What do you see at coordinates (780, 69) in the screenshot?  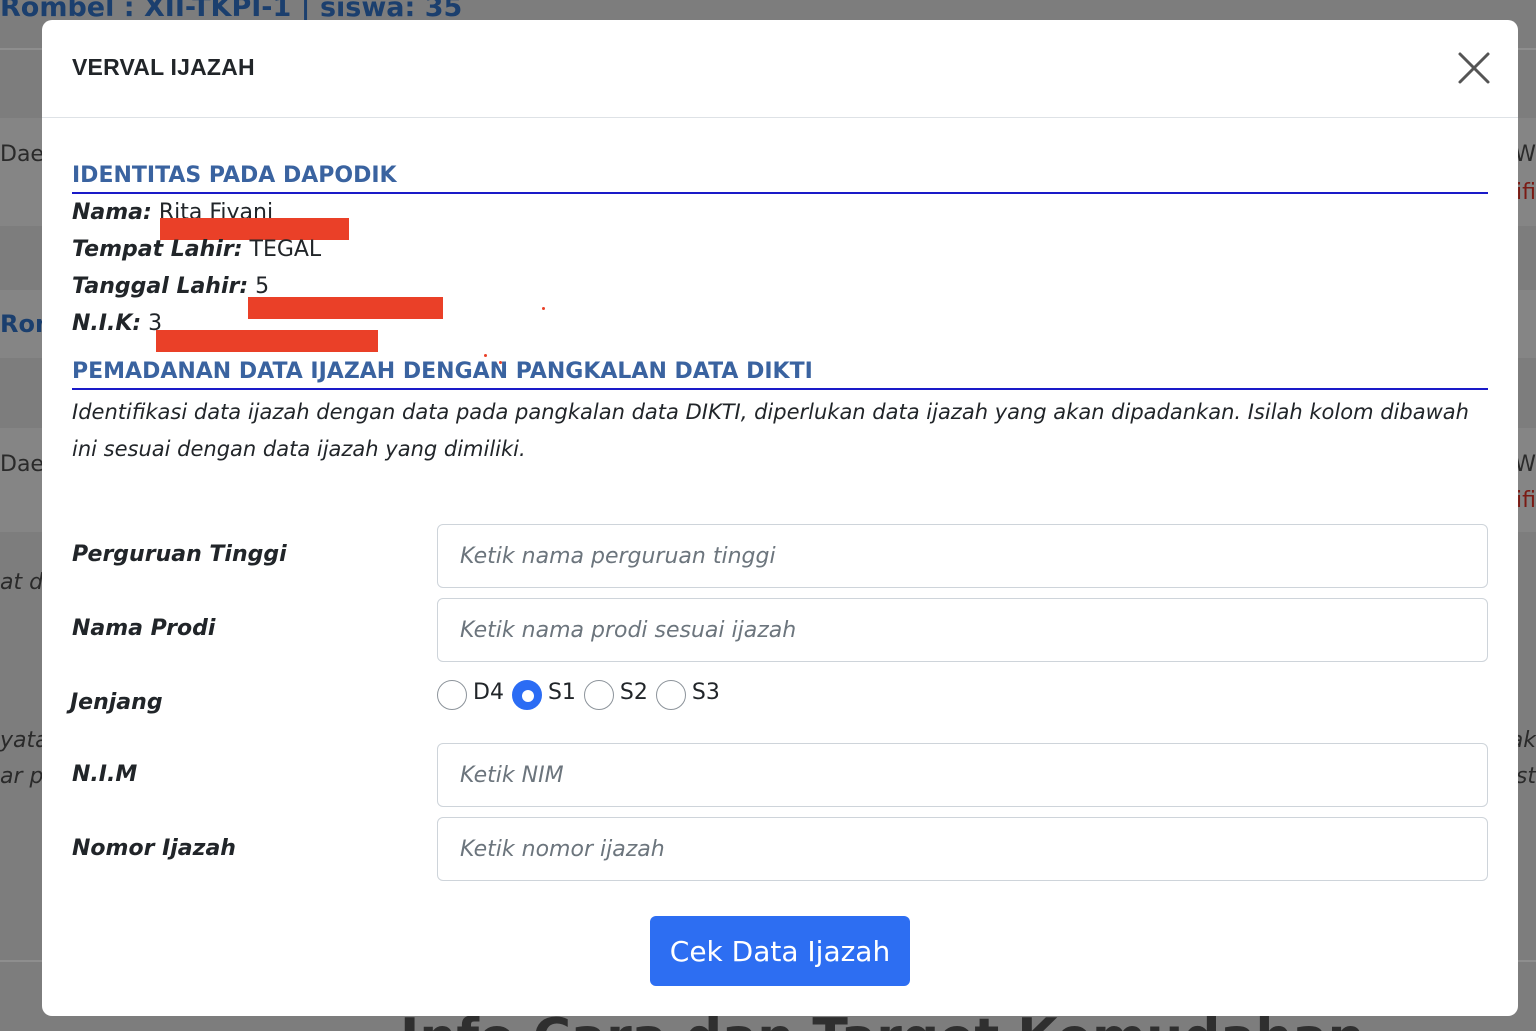 I see `modal-header: VERVAL IJAZAH` at bounding box center [780, 69].